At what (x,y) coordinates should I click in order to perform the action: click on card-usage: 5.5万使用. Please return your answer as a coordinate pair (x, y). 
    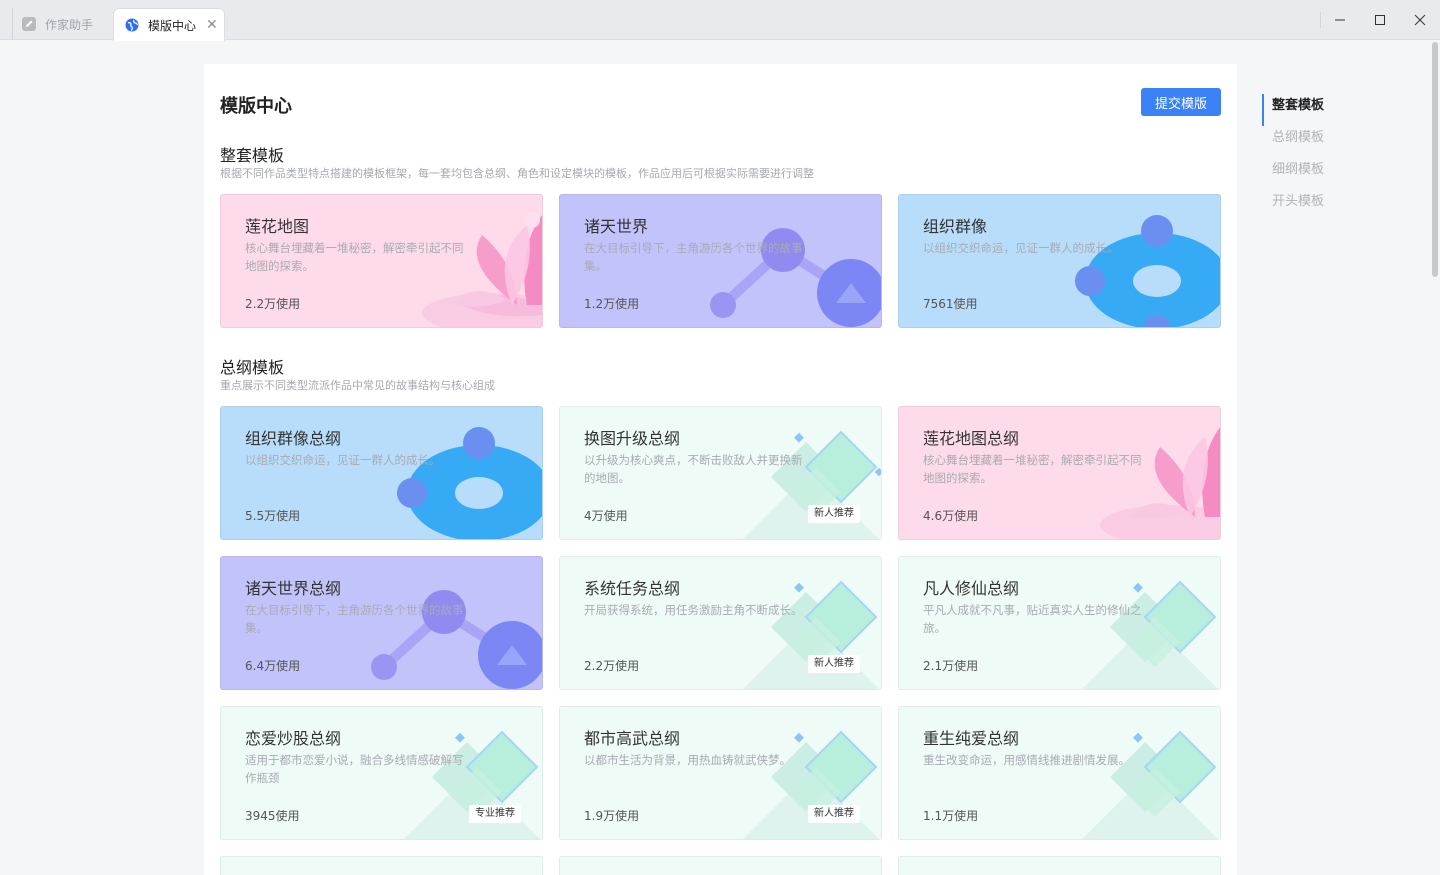
    Looking at the image, I should click on (273, 516).